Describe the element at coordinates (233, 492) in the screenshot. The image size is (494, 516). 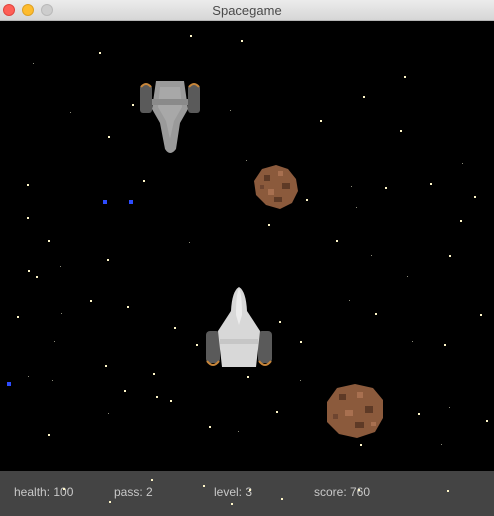
I see `level-readout: level: 3` at that location.